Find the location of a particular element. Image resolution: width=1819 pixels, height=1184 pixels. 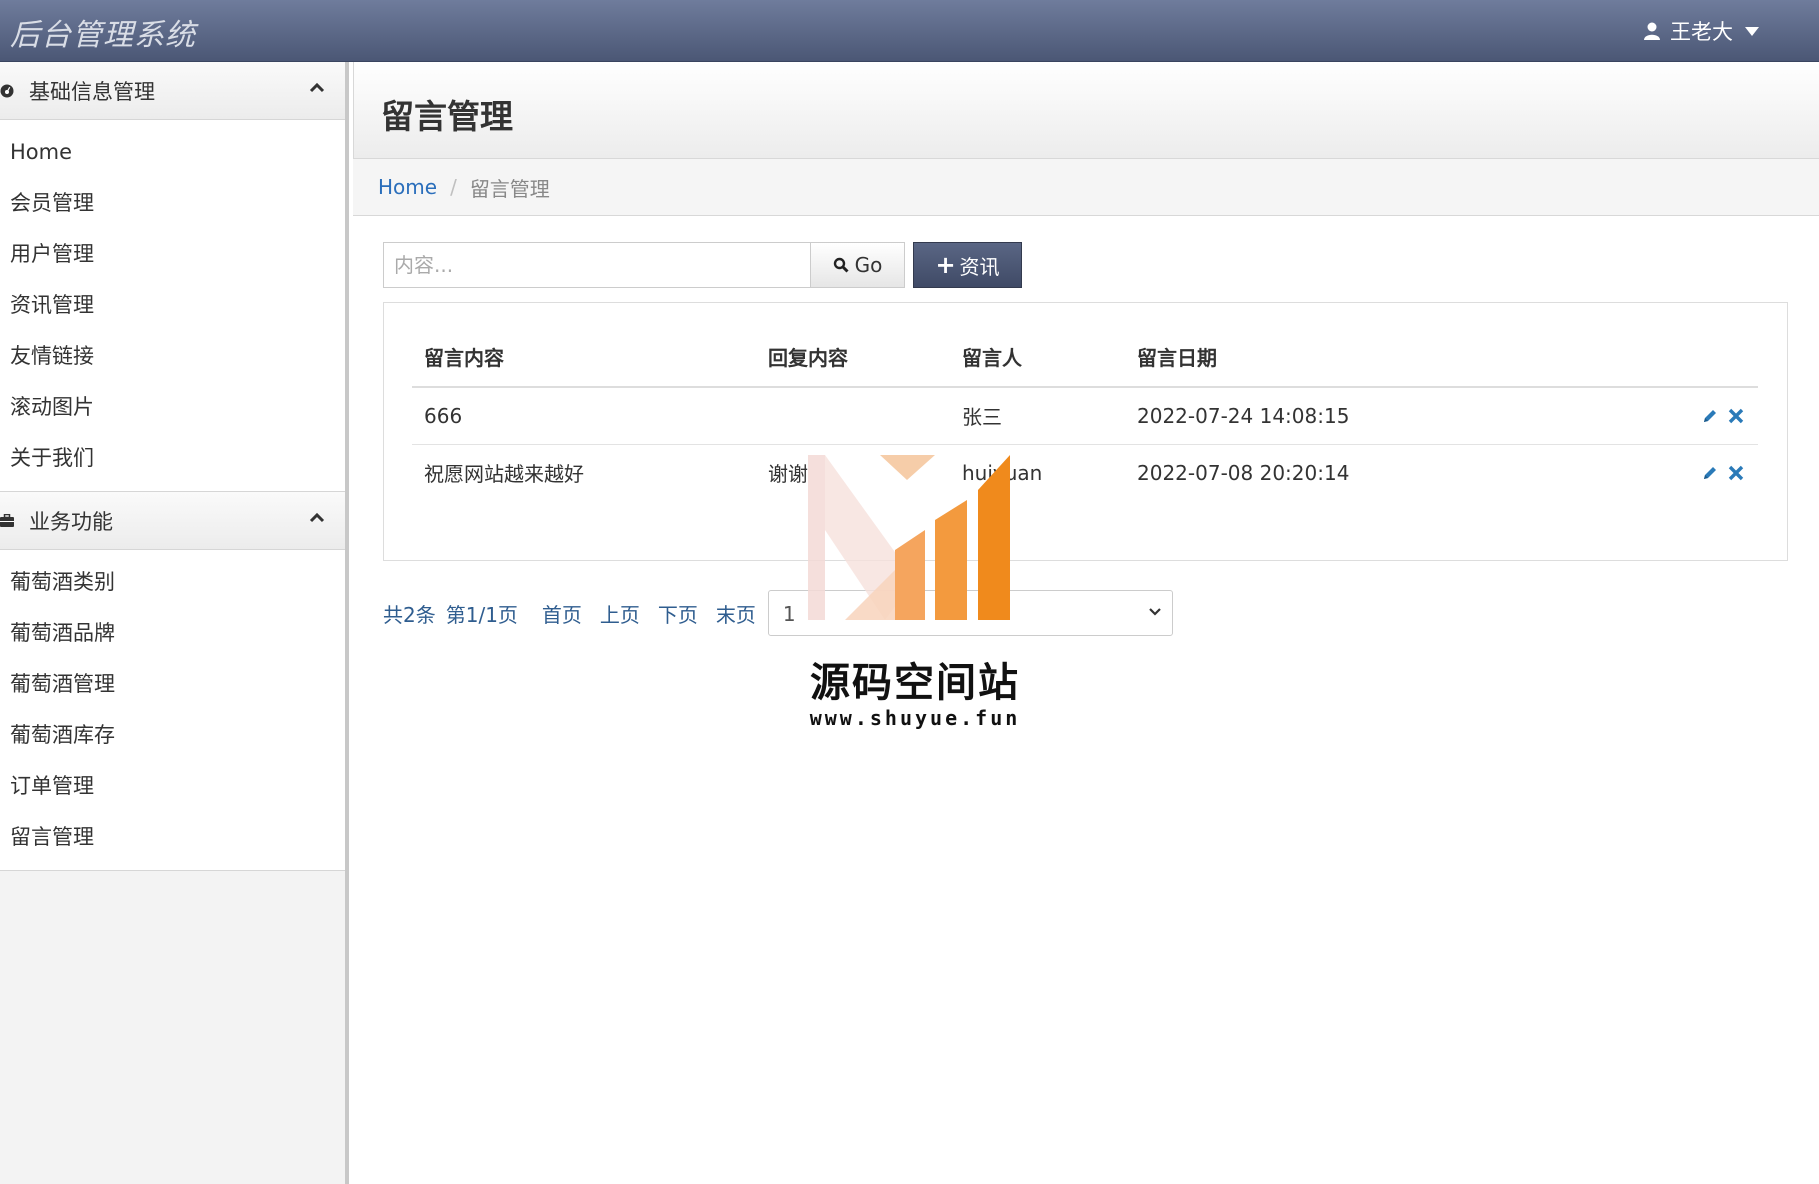

user-icon is located at coordinates (1652, 31).